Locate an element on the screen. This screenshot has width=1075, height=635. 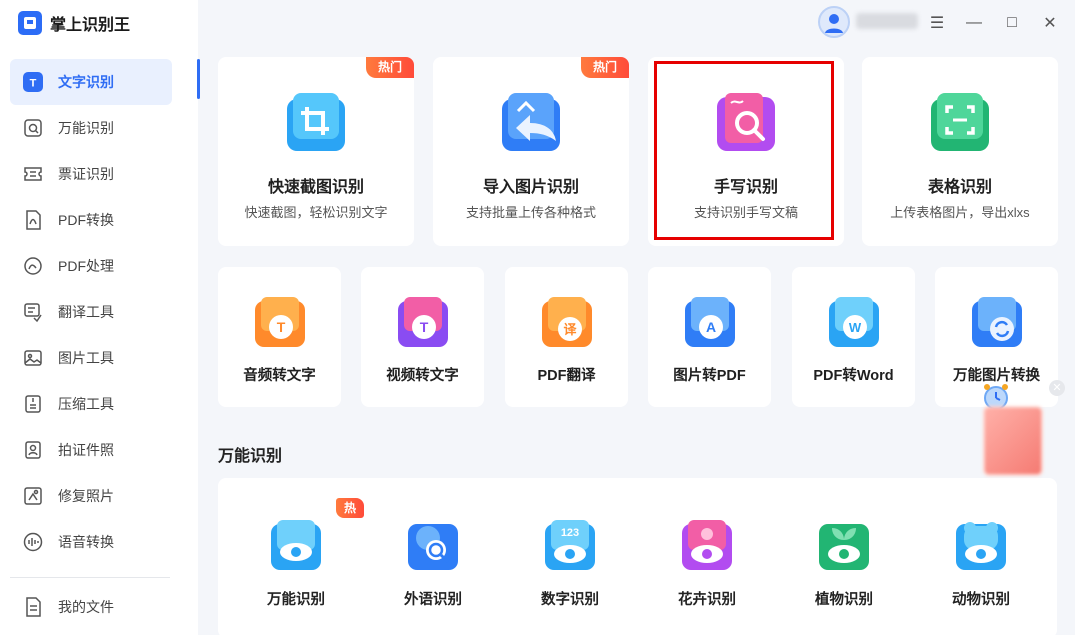
sidebar-item-label: 我的文件 is located at coordinates (86, 607).